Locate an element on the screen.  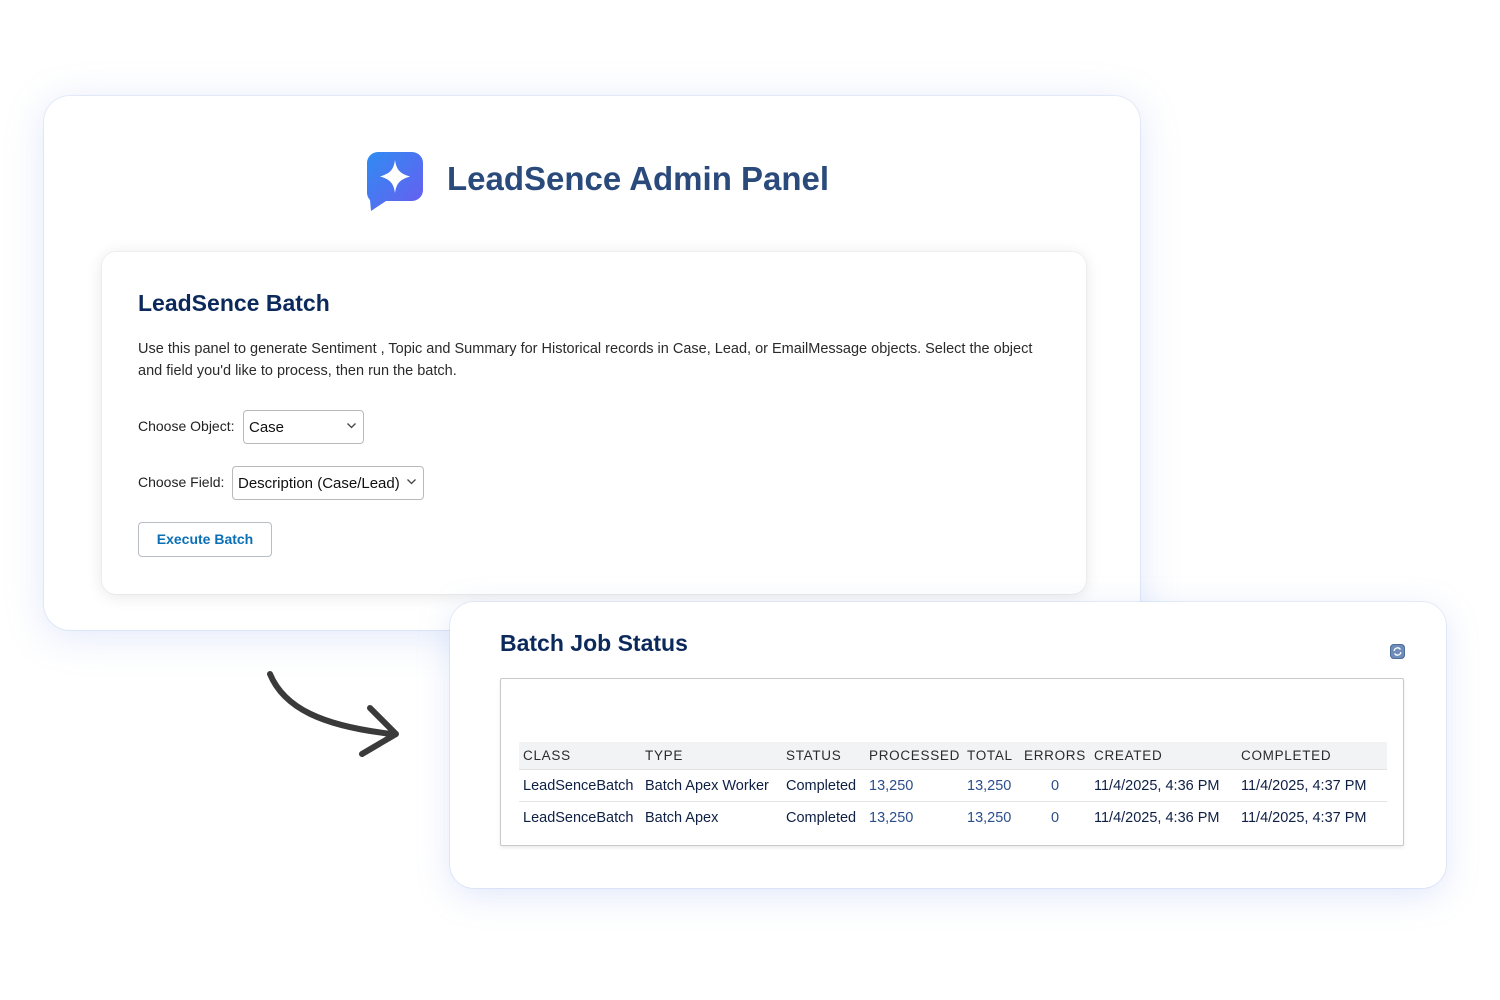
column-header-created: CREATED is located at coordinates (1163, 756).